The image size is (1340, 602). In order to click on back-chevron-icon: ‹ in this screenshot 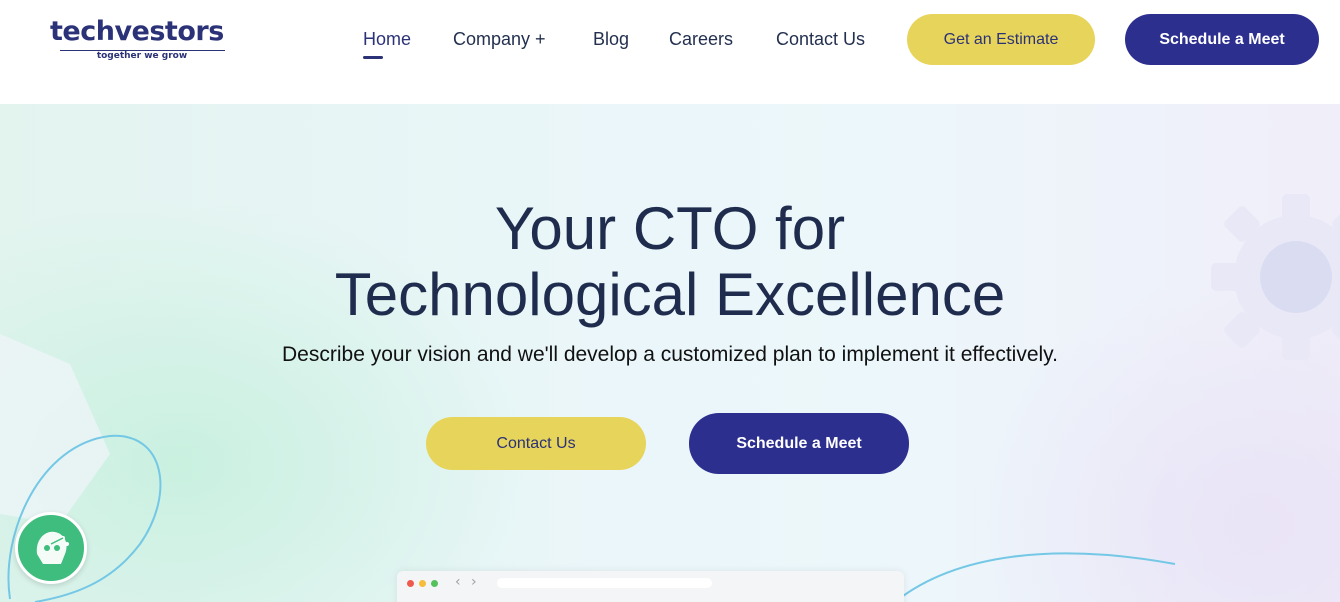, I will do `click(458, 582)`.